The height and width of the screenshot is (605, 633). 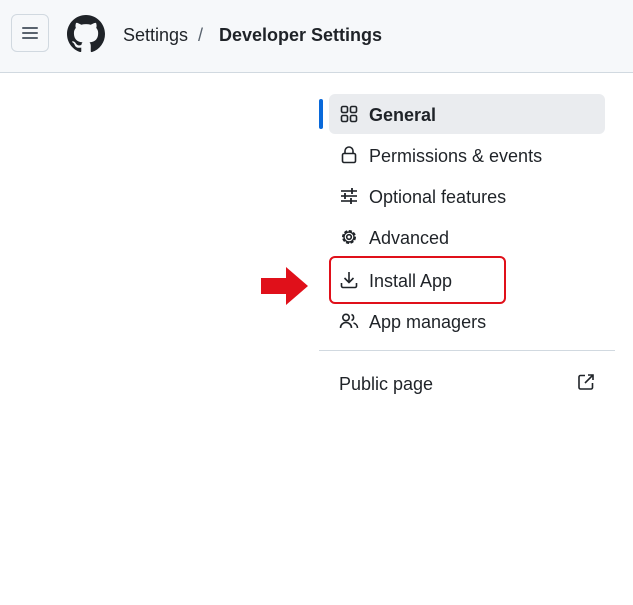 I want to click on public-page-label: Public page, so click(x=386, y=384).